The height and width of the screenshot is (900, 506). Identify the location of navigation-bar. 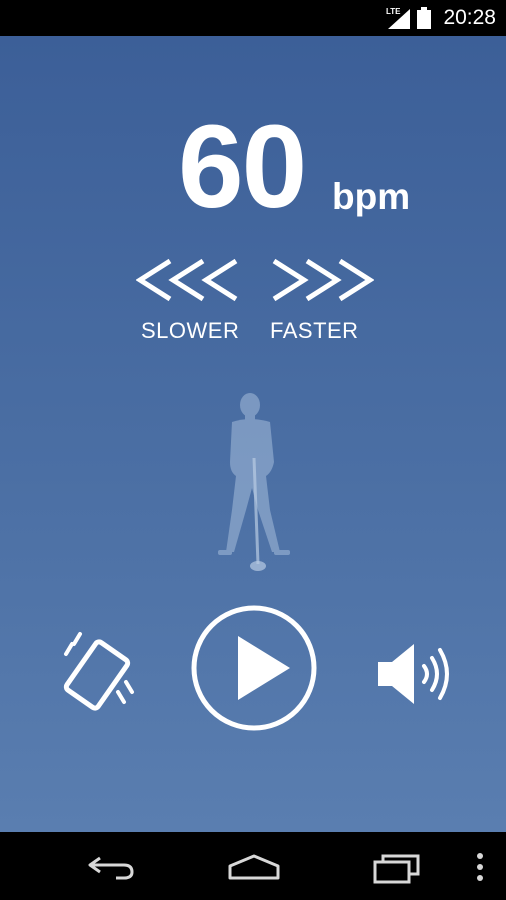
(253, 866).